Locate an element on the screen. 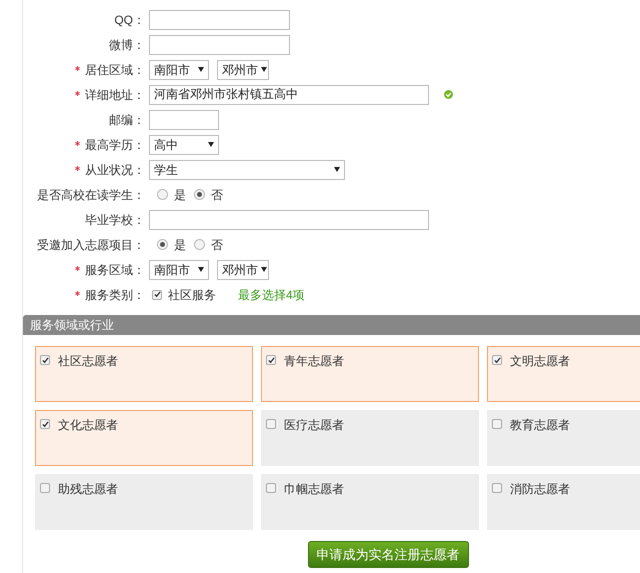 Image resolution: width=640 pixels, height=573 pixels. field-label: 居住区域： is located at coordinates (115, 70).